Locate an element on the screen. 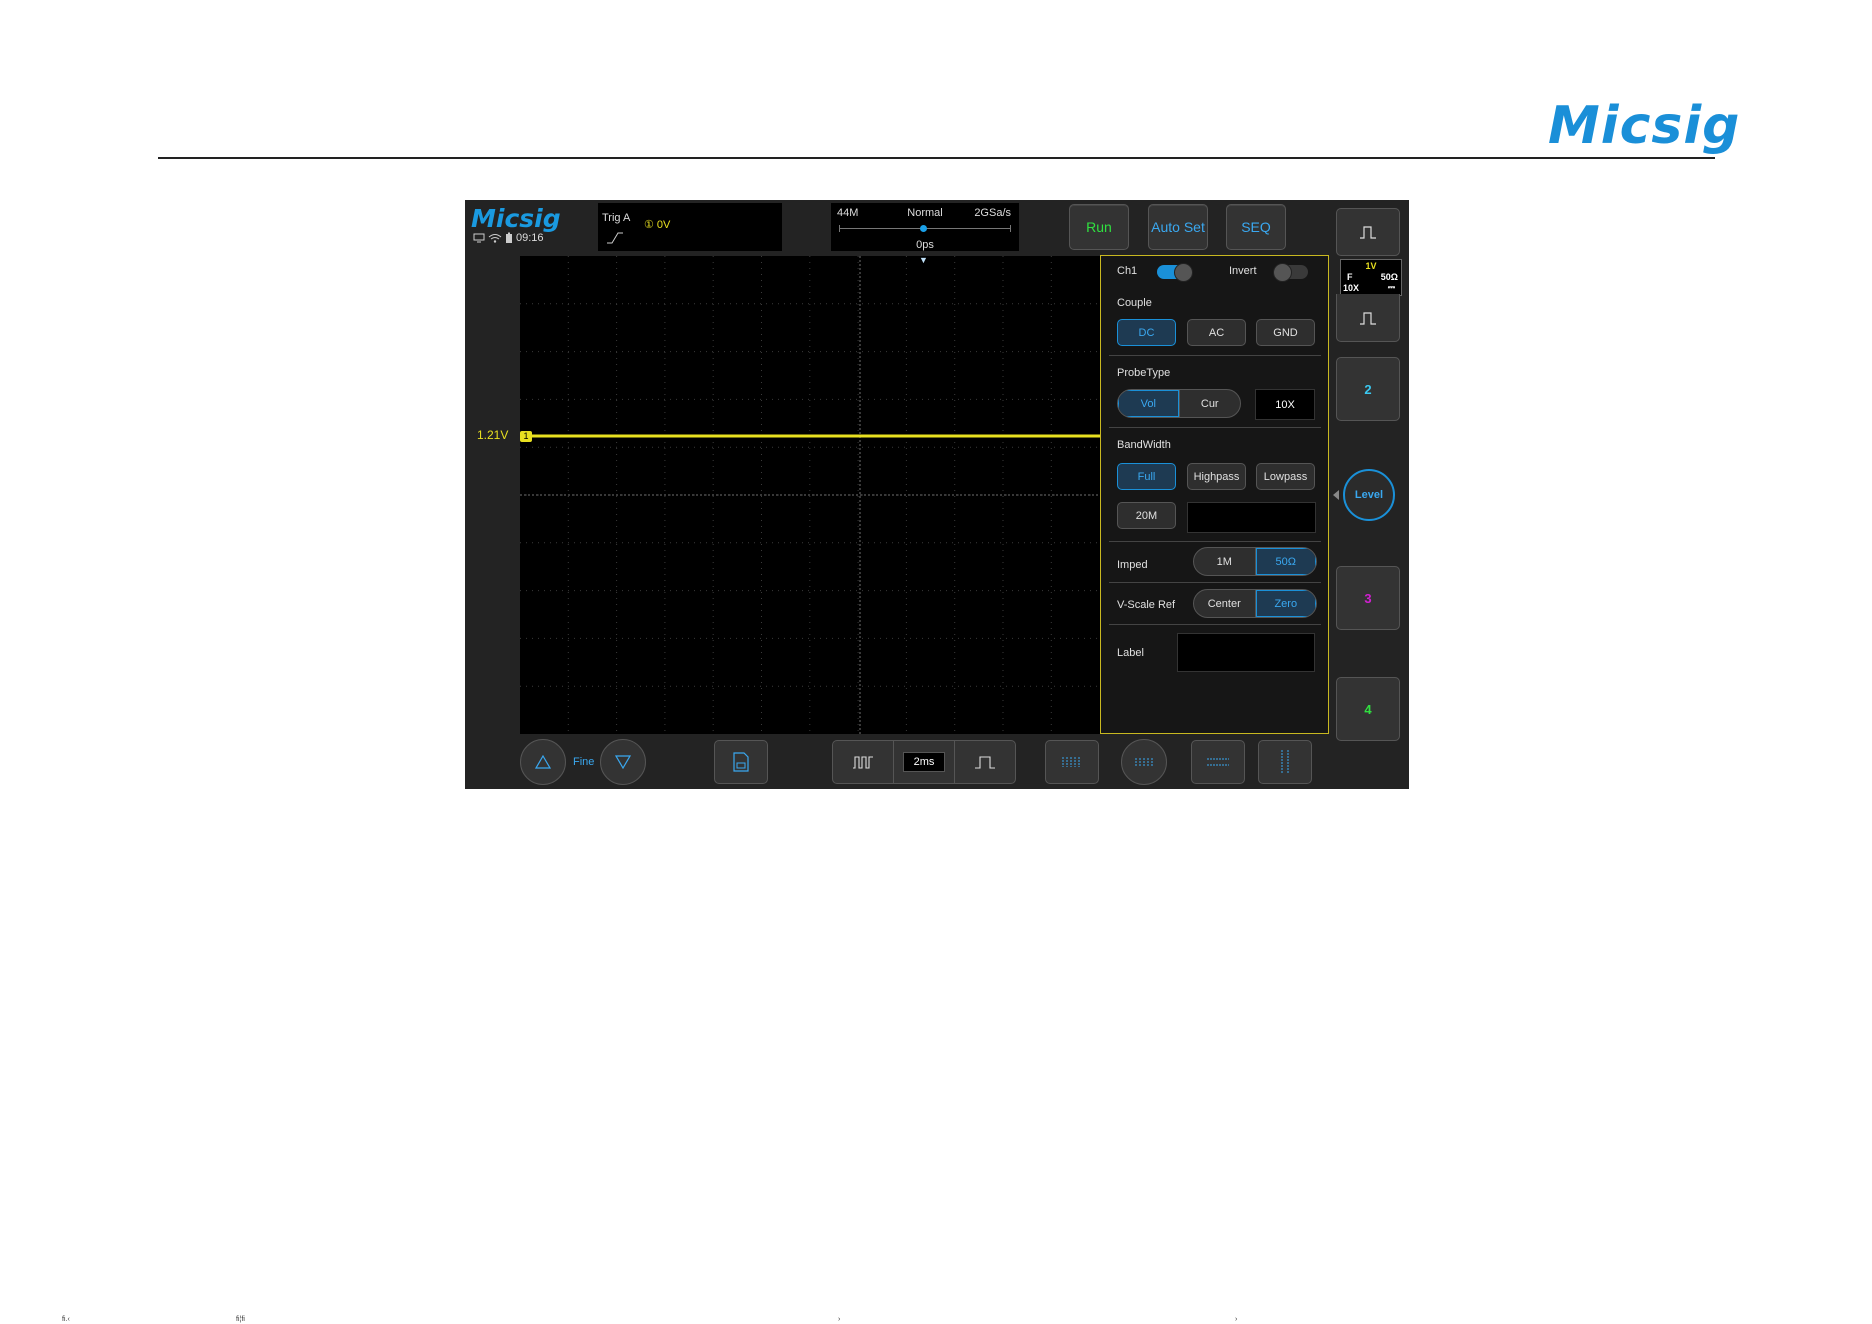 The height and width of the screenshot is (1324, 1872). timebase-info: 44M Normal 2GSa/s 0ps is located at coordinates (925, 227).